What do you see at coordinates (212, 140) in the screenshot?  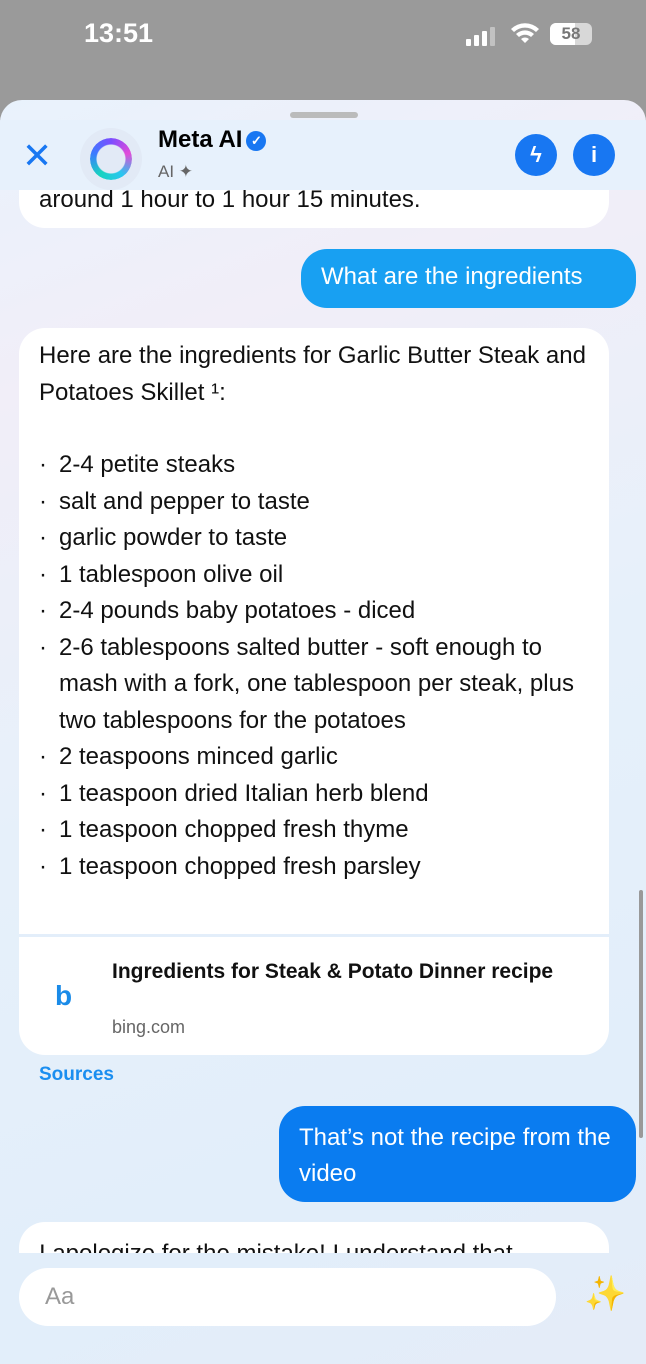 I see `chat-title: Meta AI ✓` at bounding box center [212, 140].